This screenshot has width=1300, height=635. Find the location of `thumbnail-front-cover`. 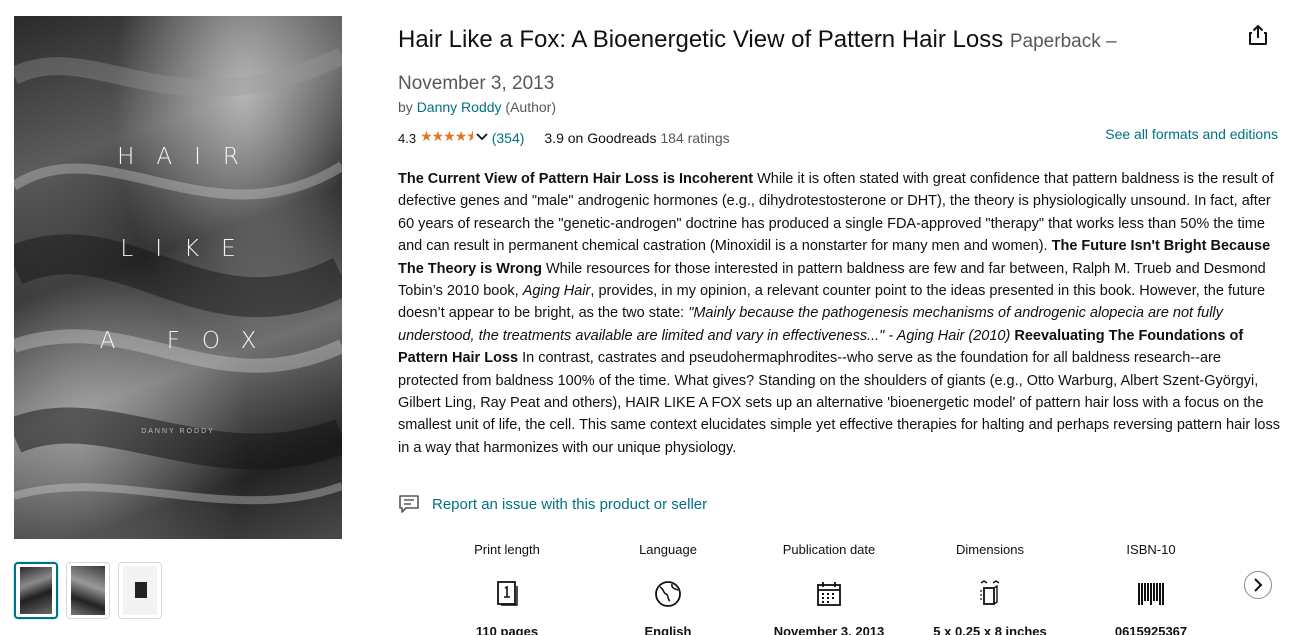

thumbnail-front-cover is located at coordinates (36, 590).